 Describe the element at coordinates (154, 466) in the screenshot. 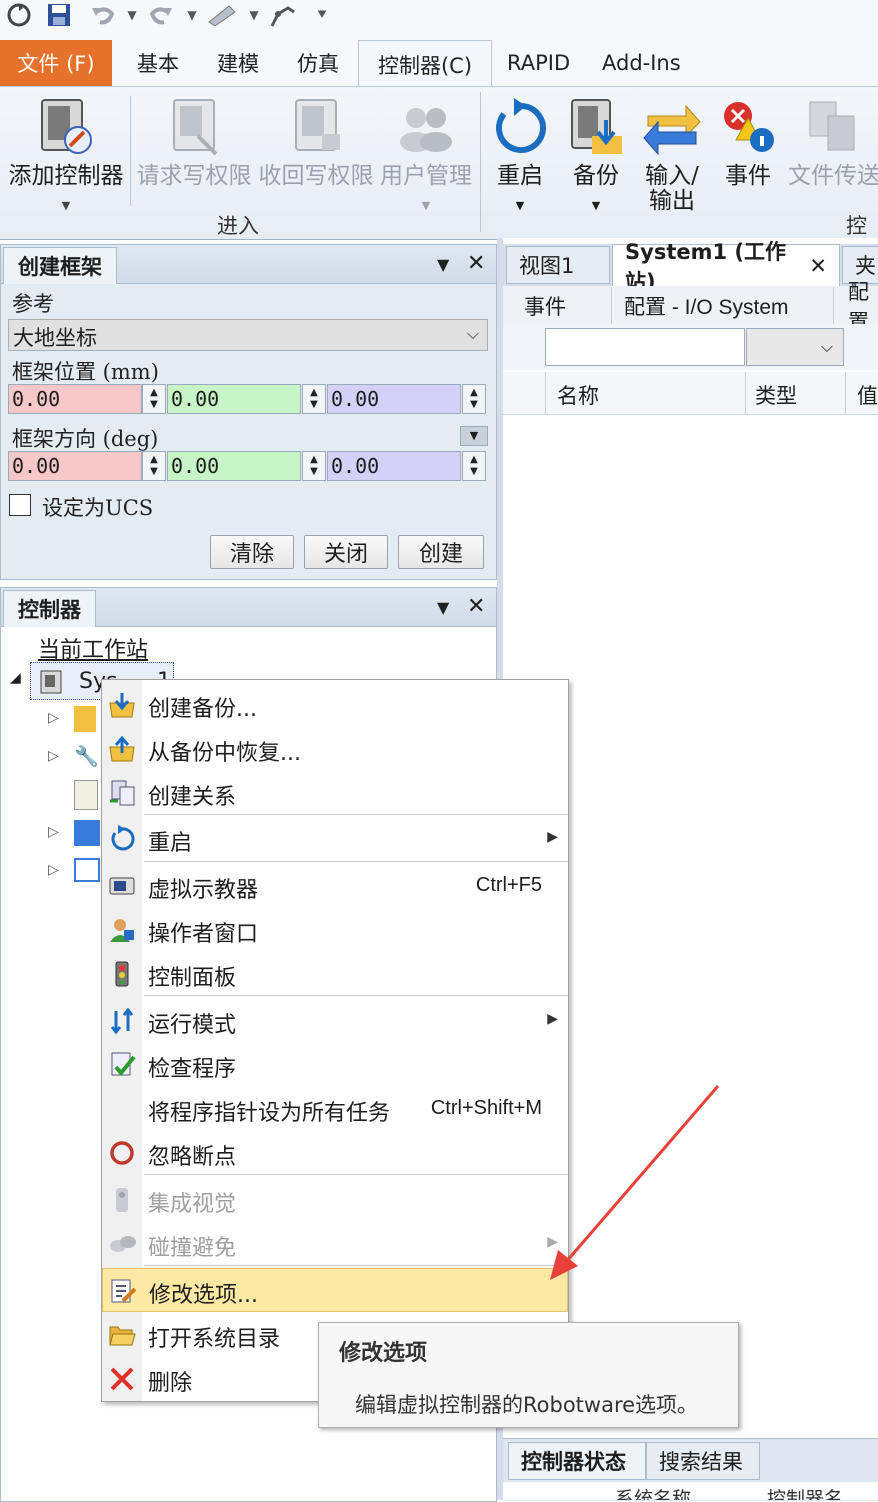

I see `orientation-x-spinner: ▲ ▼` at that location.